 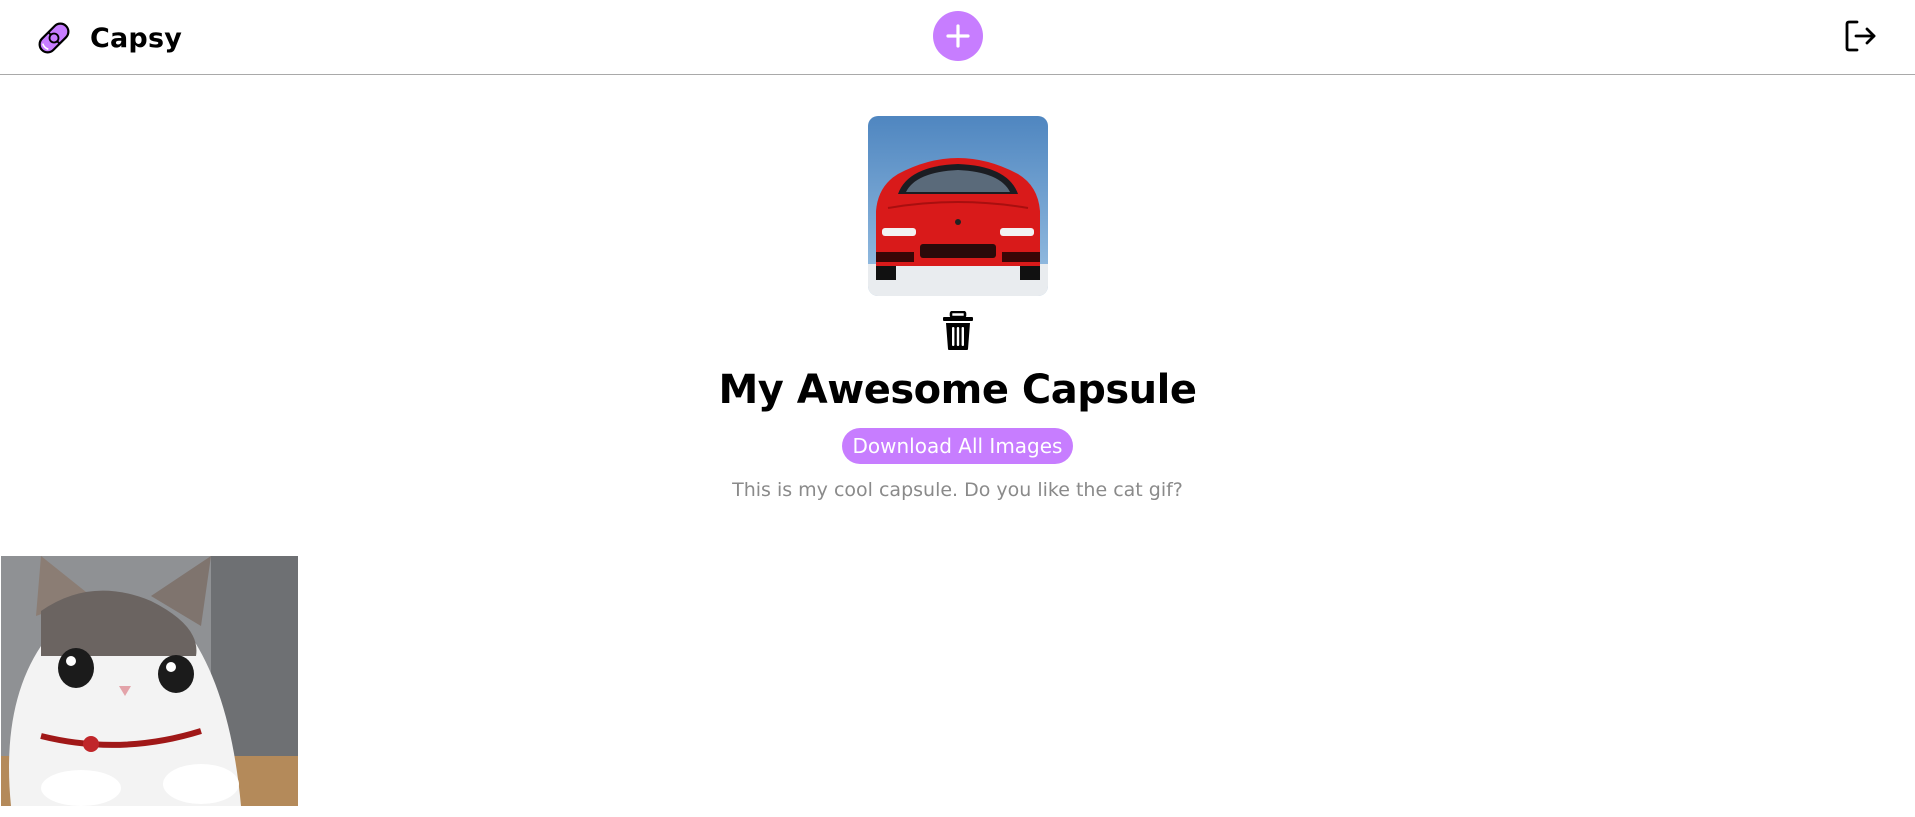 What do you see at coordinates (54, 38) in the screenshot?
I see `pill-capsule-icon` at bounding box center [54, 38].